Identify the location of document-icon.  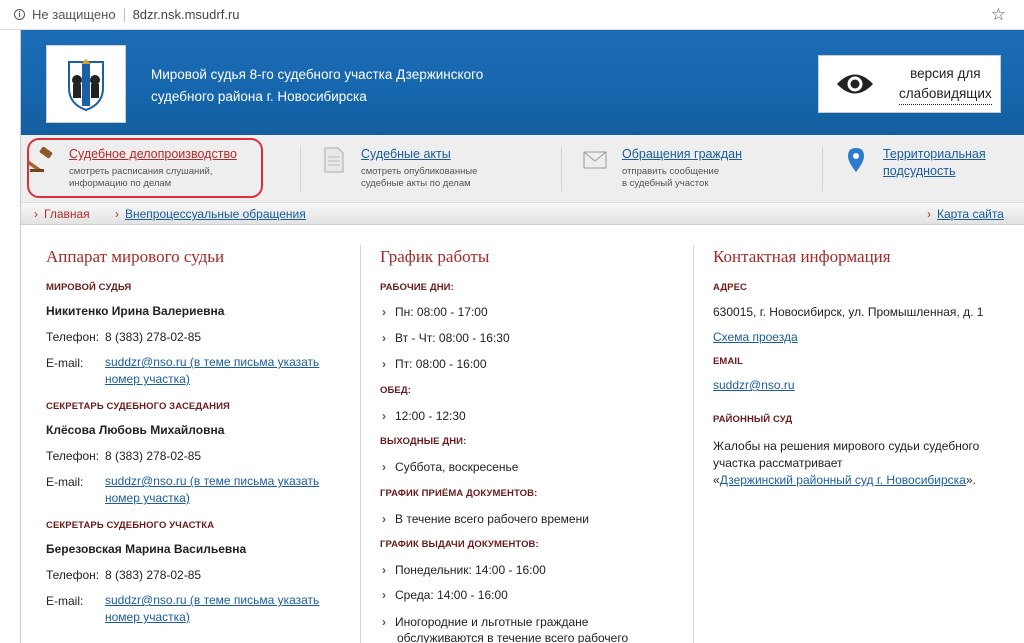
(334, 160).